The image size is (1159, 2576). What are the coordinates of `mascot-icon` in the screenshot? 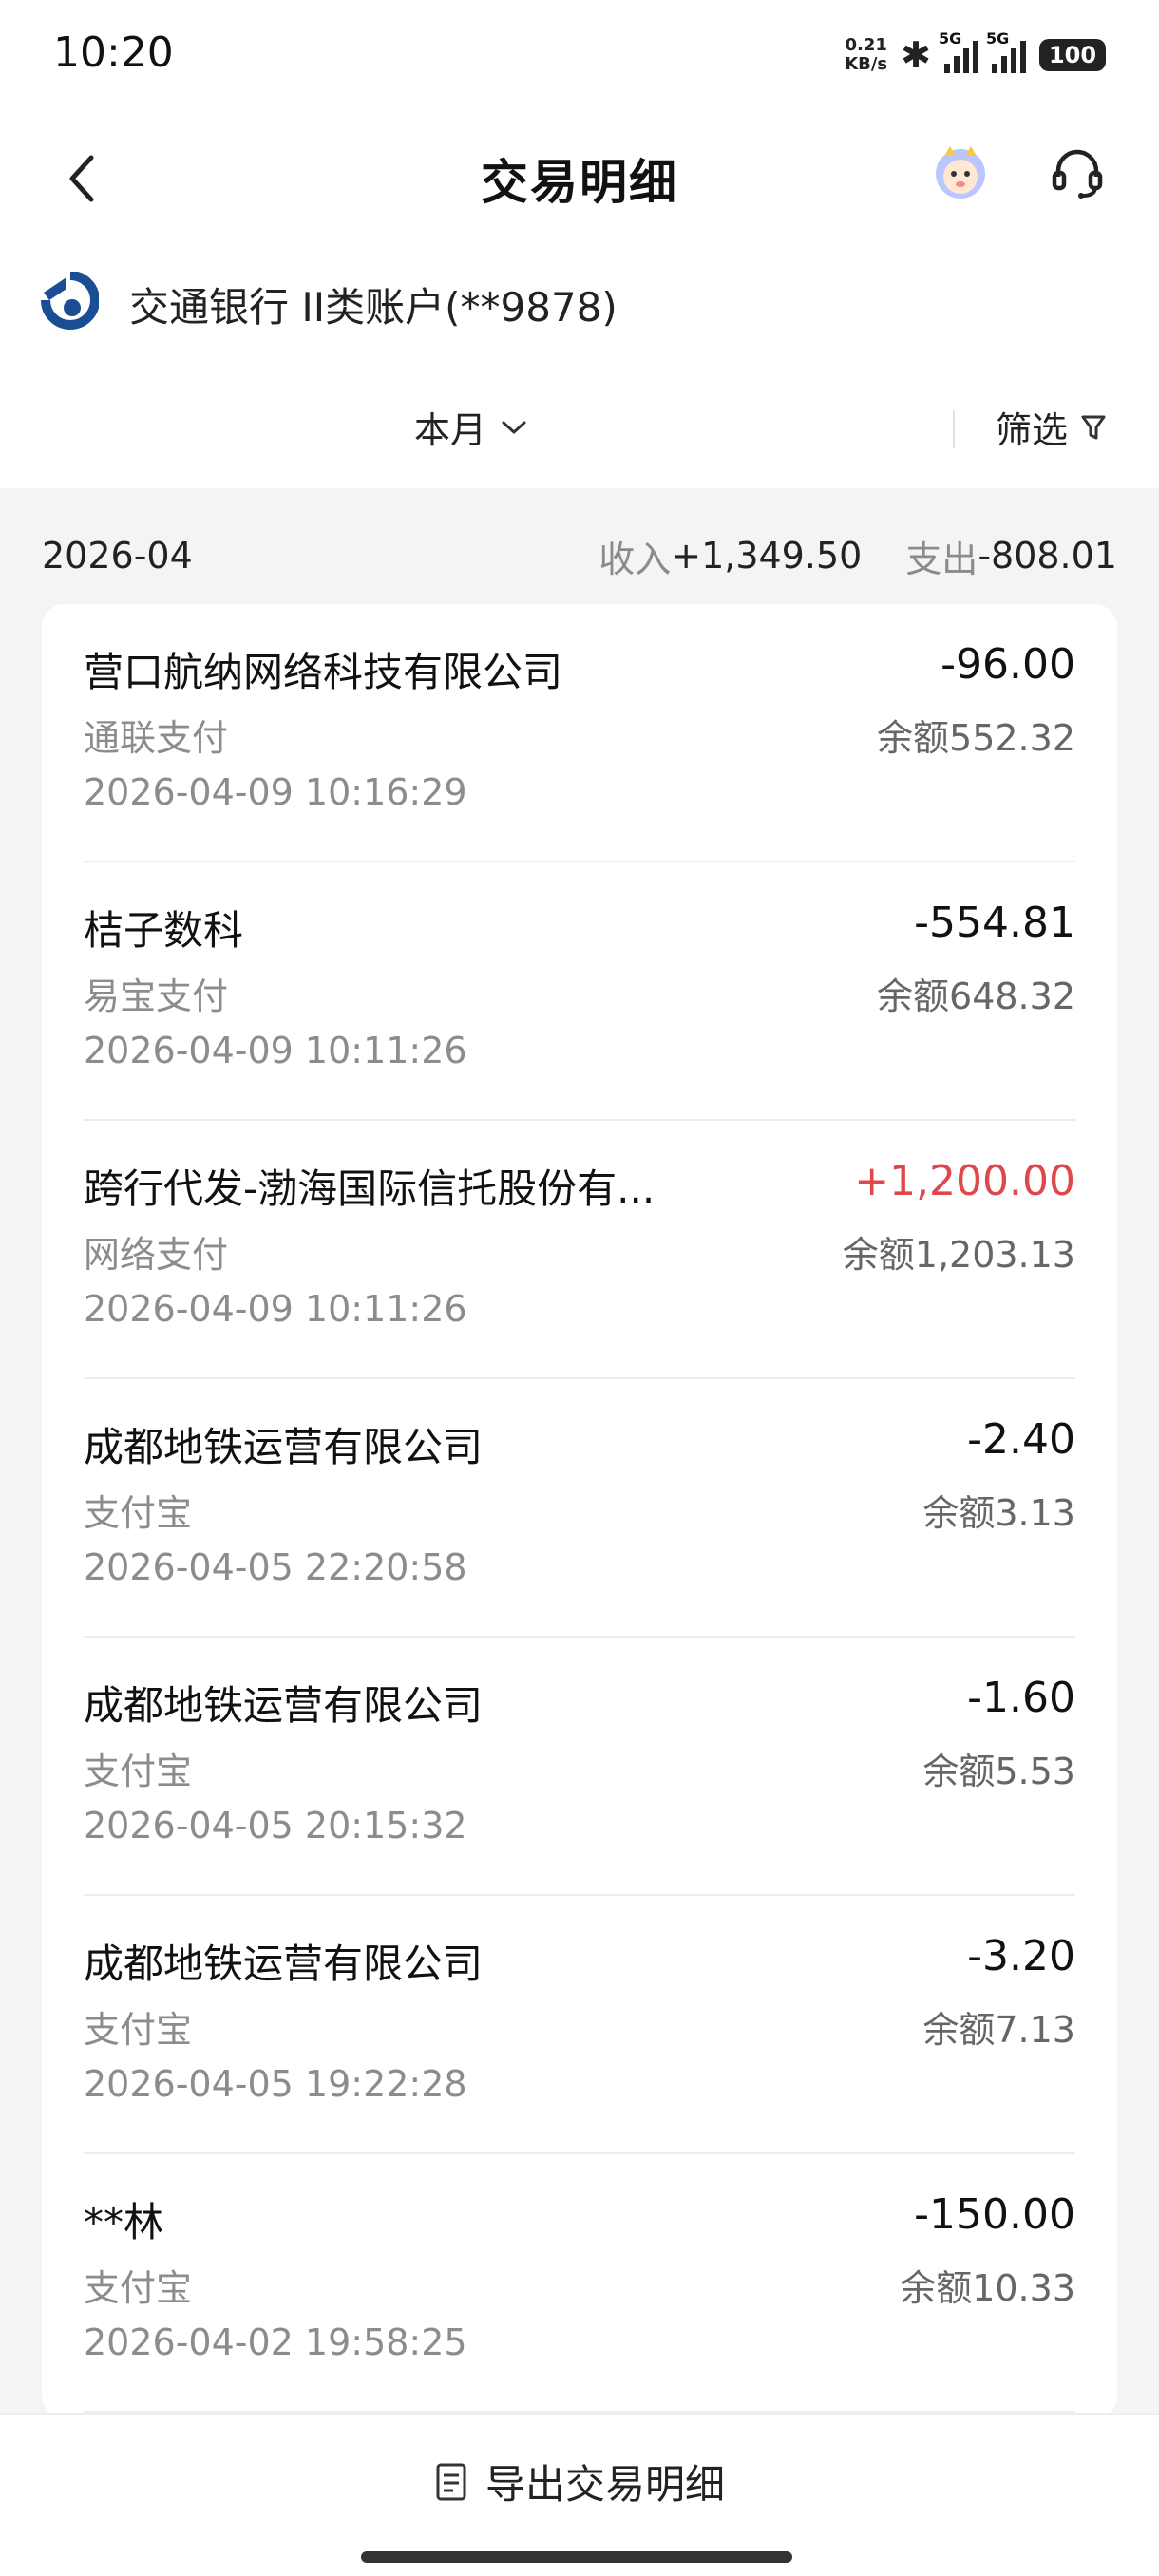 It's located at (960, 171).